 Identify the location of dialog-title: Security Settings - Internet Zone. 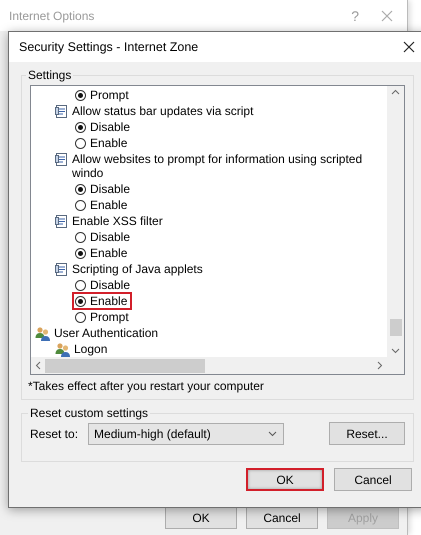
(109, 47).